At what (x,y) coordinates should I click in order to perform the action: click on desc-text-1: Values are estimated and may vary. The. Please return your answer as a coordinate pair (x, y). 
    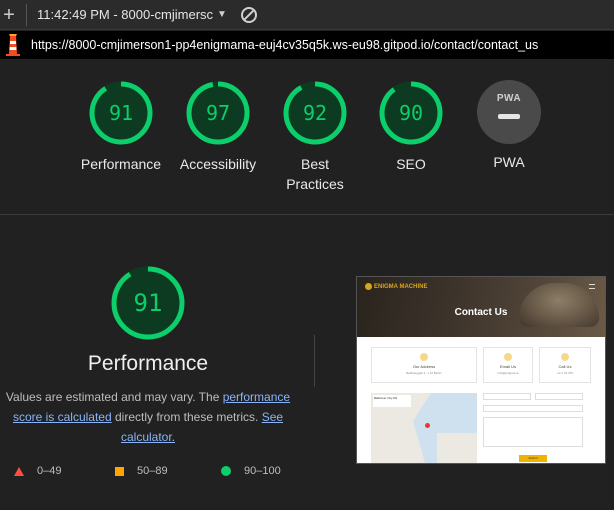
    Looking at the image, I should click on (114, 397).